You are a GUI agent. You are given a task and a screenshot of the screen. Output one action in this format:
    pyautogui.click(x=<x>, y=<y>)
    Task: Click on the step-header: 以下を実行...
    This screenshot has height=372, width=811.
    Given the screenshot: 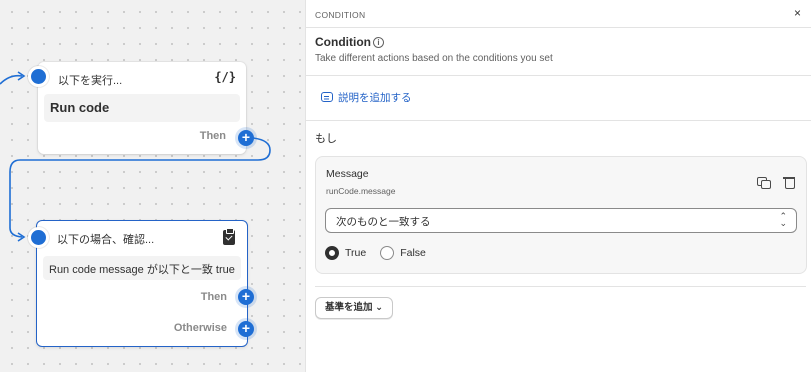 What is the action you would take?
    pyautogui.click(x=90, y=81)
    